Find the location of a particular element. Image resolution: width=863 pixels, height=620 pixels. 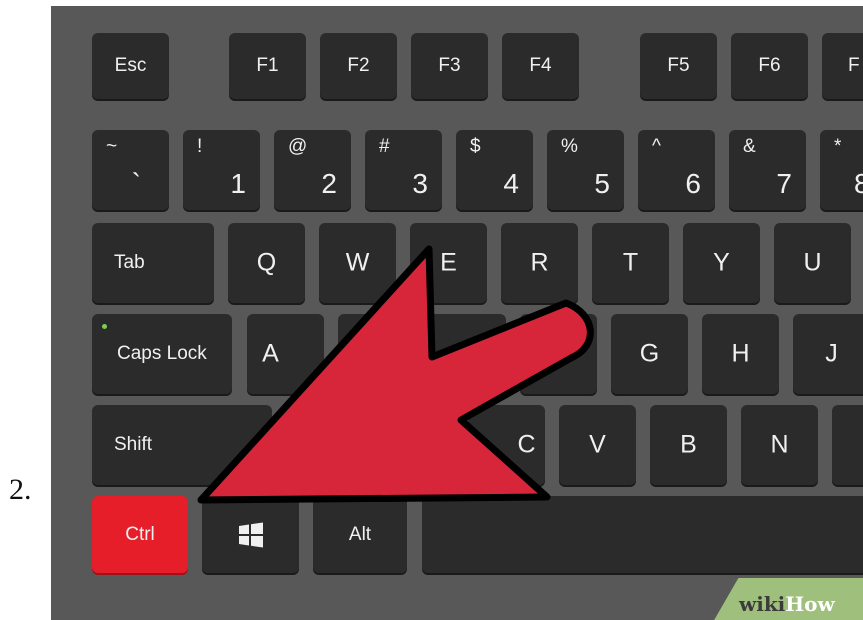

watermark-text: wikiHow is located at coordinates (787, 604).